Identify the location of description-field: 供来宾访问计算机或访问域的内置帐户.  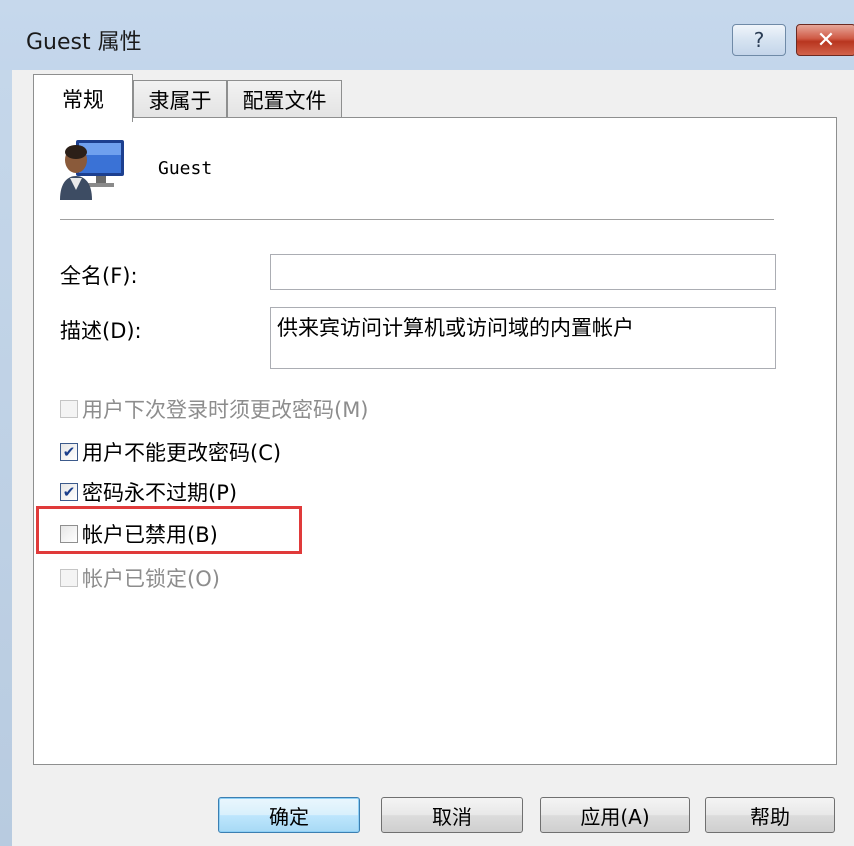
(523, 338).